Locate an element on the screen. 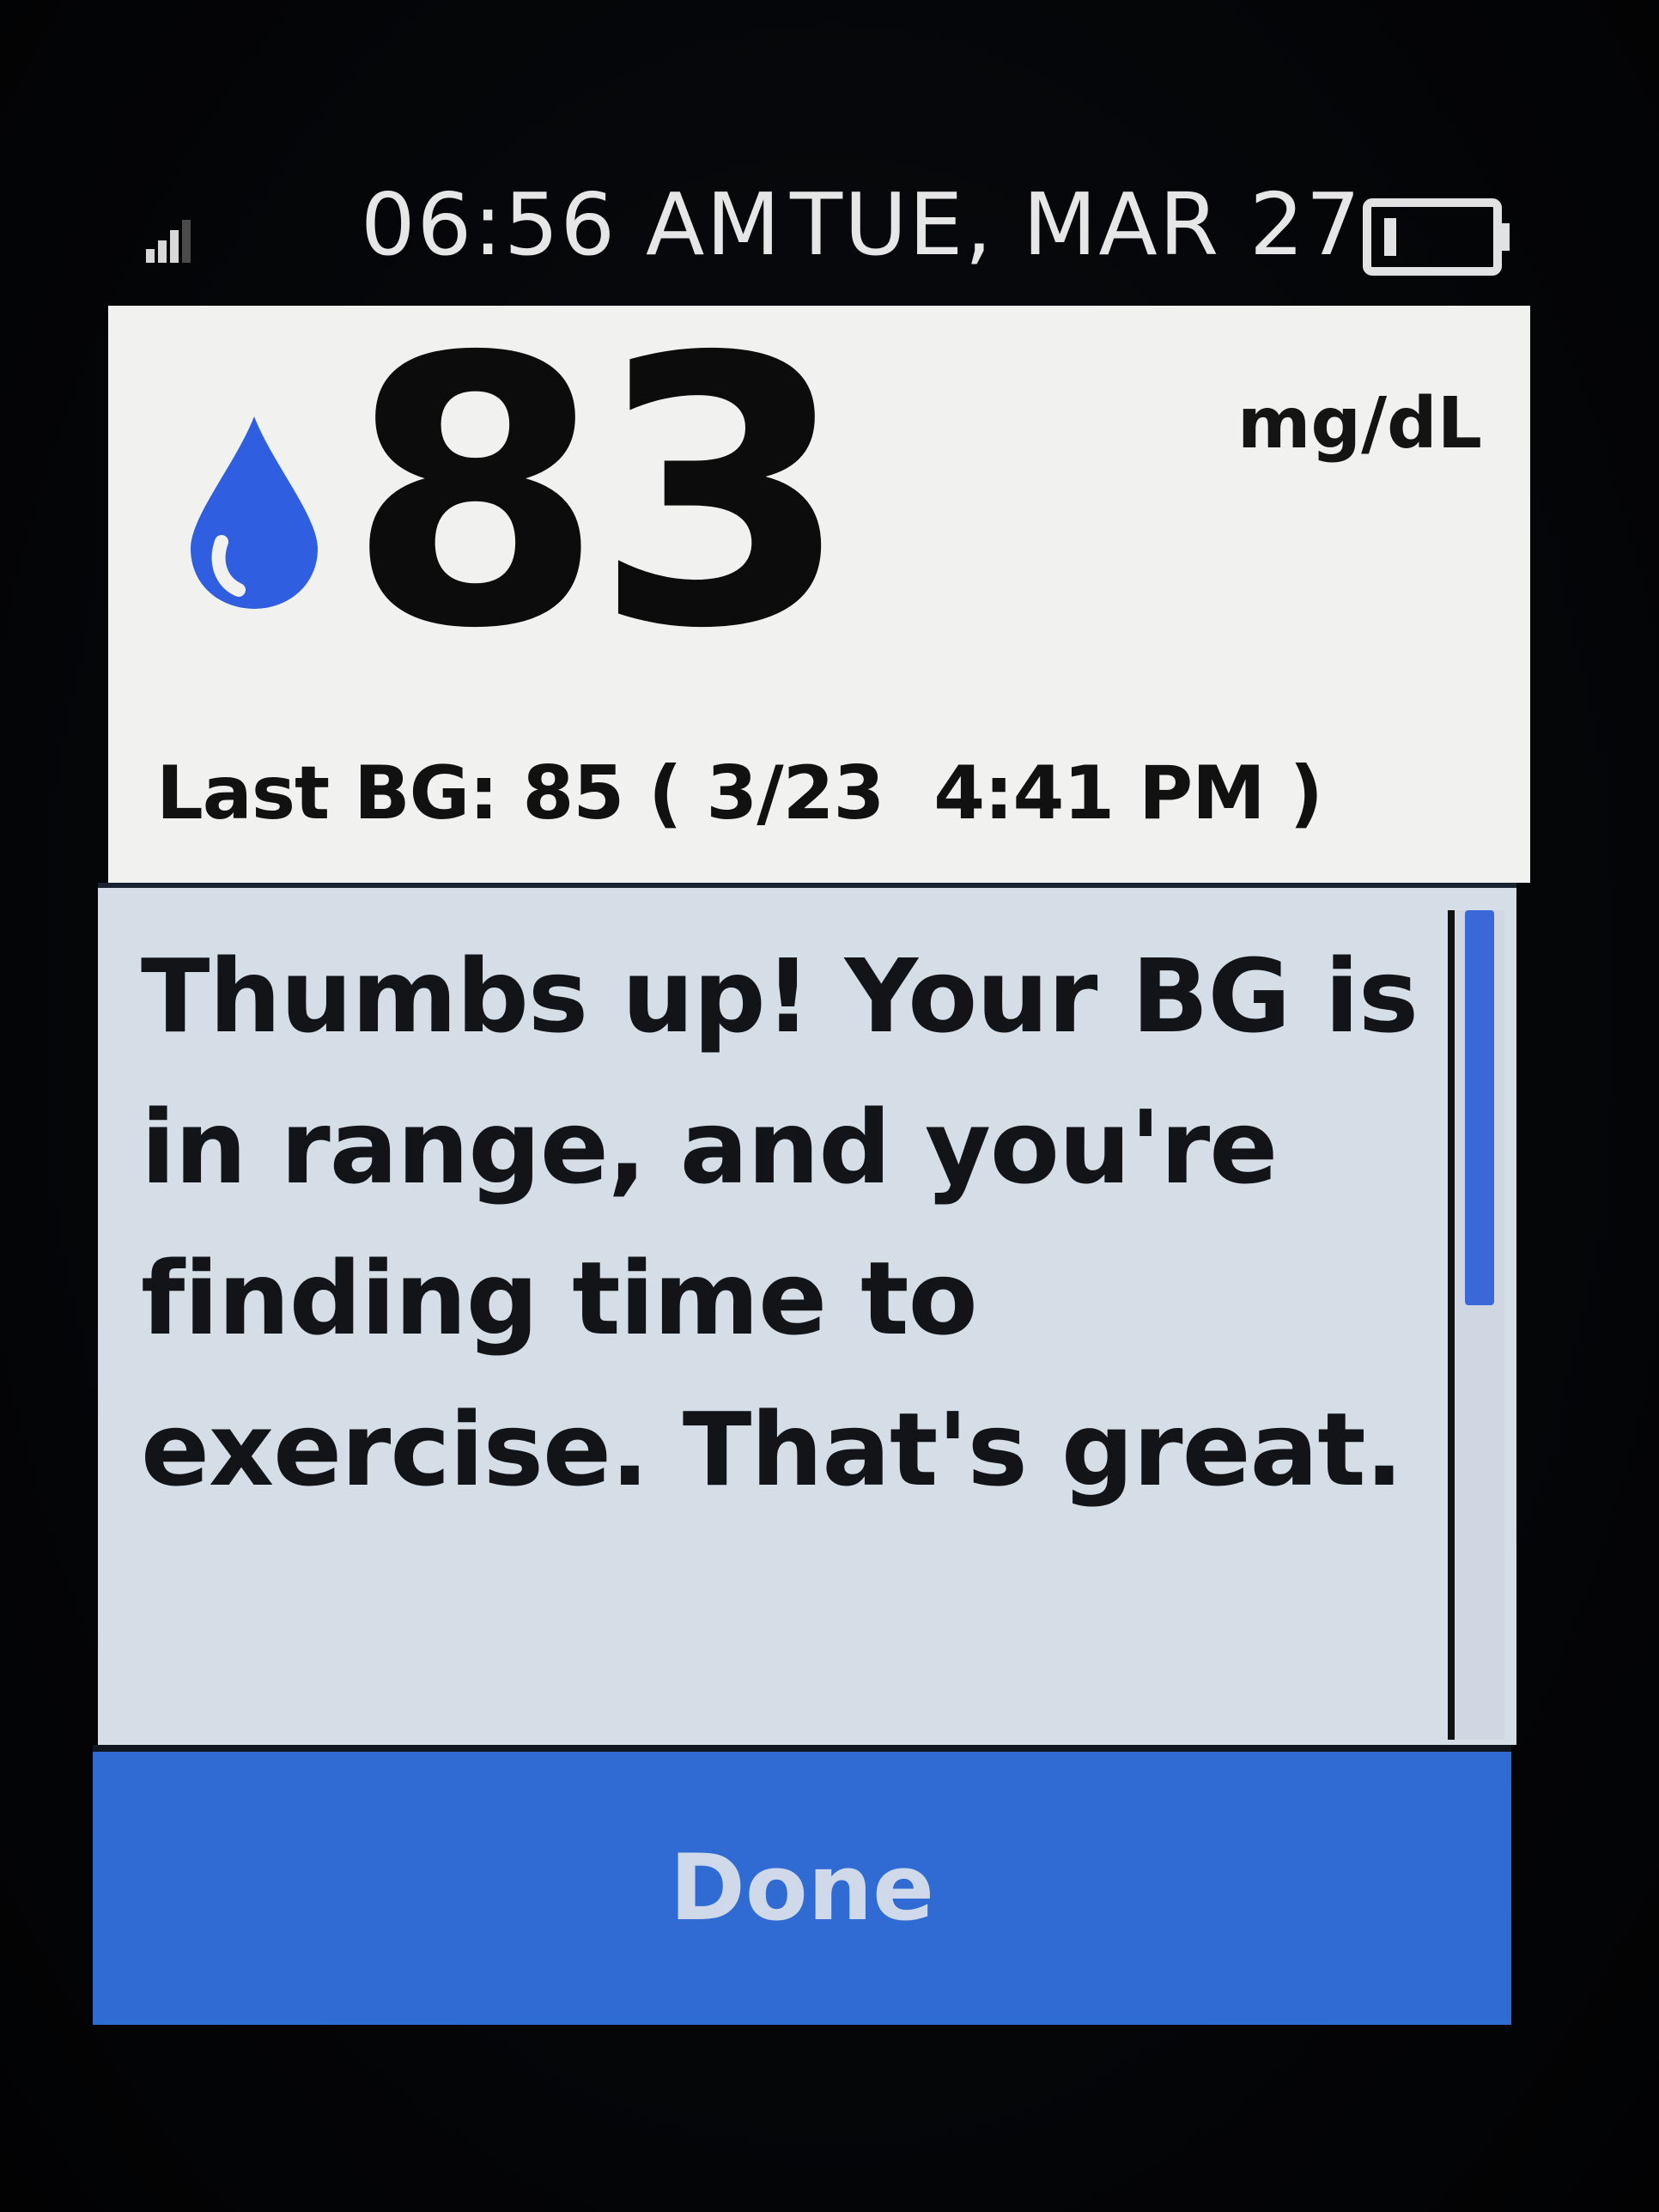 This screenshot has width=1659, height=2212. glucose-value: 83 is located at coordinates (598, 494).